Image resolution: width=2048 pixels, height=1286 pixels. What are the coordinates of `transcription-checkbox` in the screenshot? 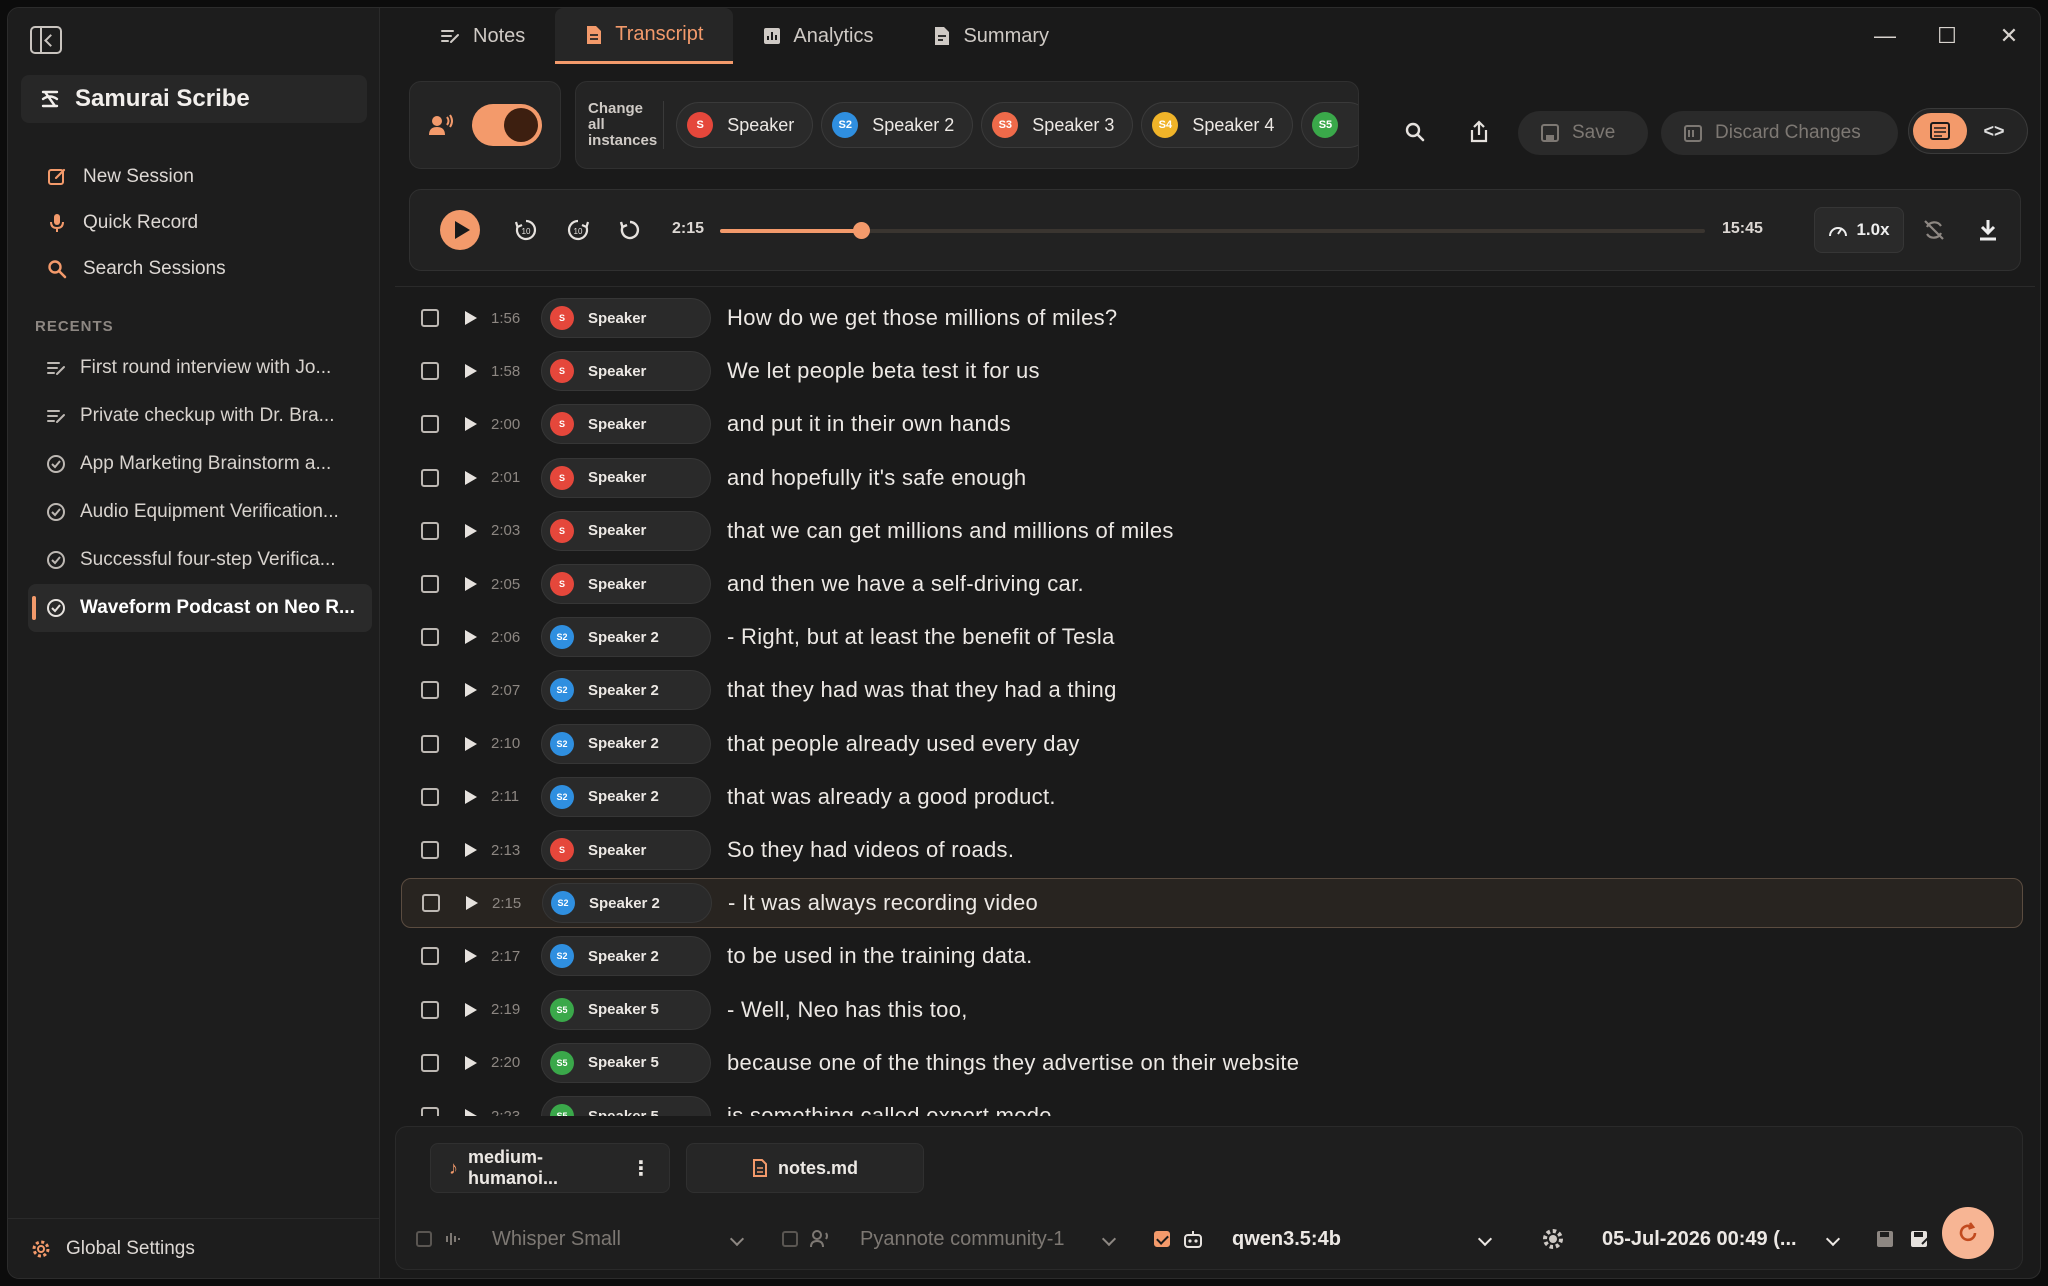 It's located at (424, 1239).